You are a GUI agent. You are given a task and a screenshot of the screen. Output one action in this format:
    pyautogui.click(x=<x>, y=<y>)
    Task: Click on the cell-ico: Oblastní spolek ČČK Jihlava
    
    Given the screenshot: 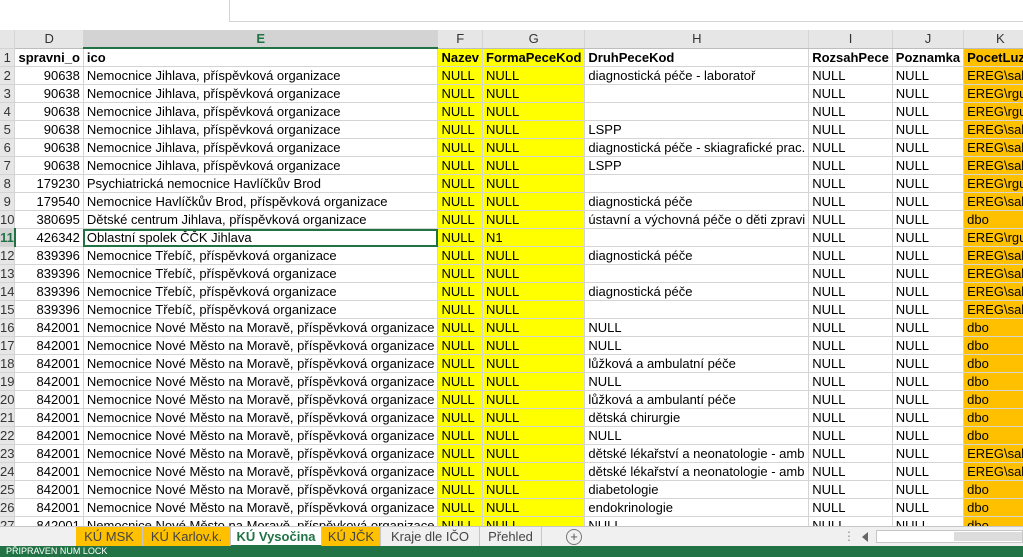 What is the action you would take?
    pyautogui.click(x=261, y=237)
    